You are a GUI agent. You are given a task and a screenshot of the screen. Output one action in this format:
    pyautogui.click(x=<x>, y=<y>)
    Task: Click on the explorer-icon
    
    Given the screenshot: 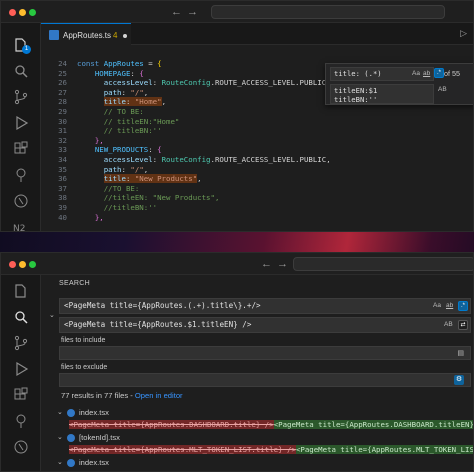 What is the action you would take?
    pyautogui.click(x=21, y=291)
    